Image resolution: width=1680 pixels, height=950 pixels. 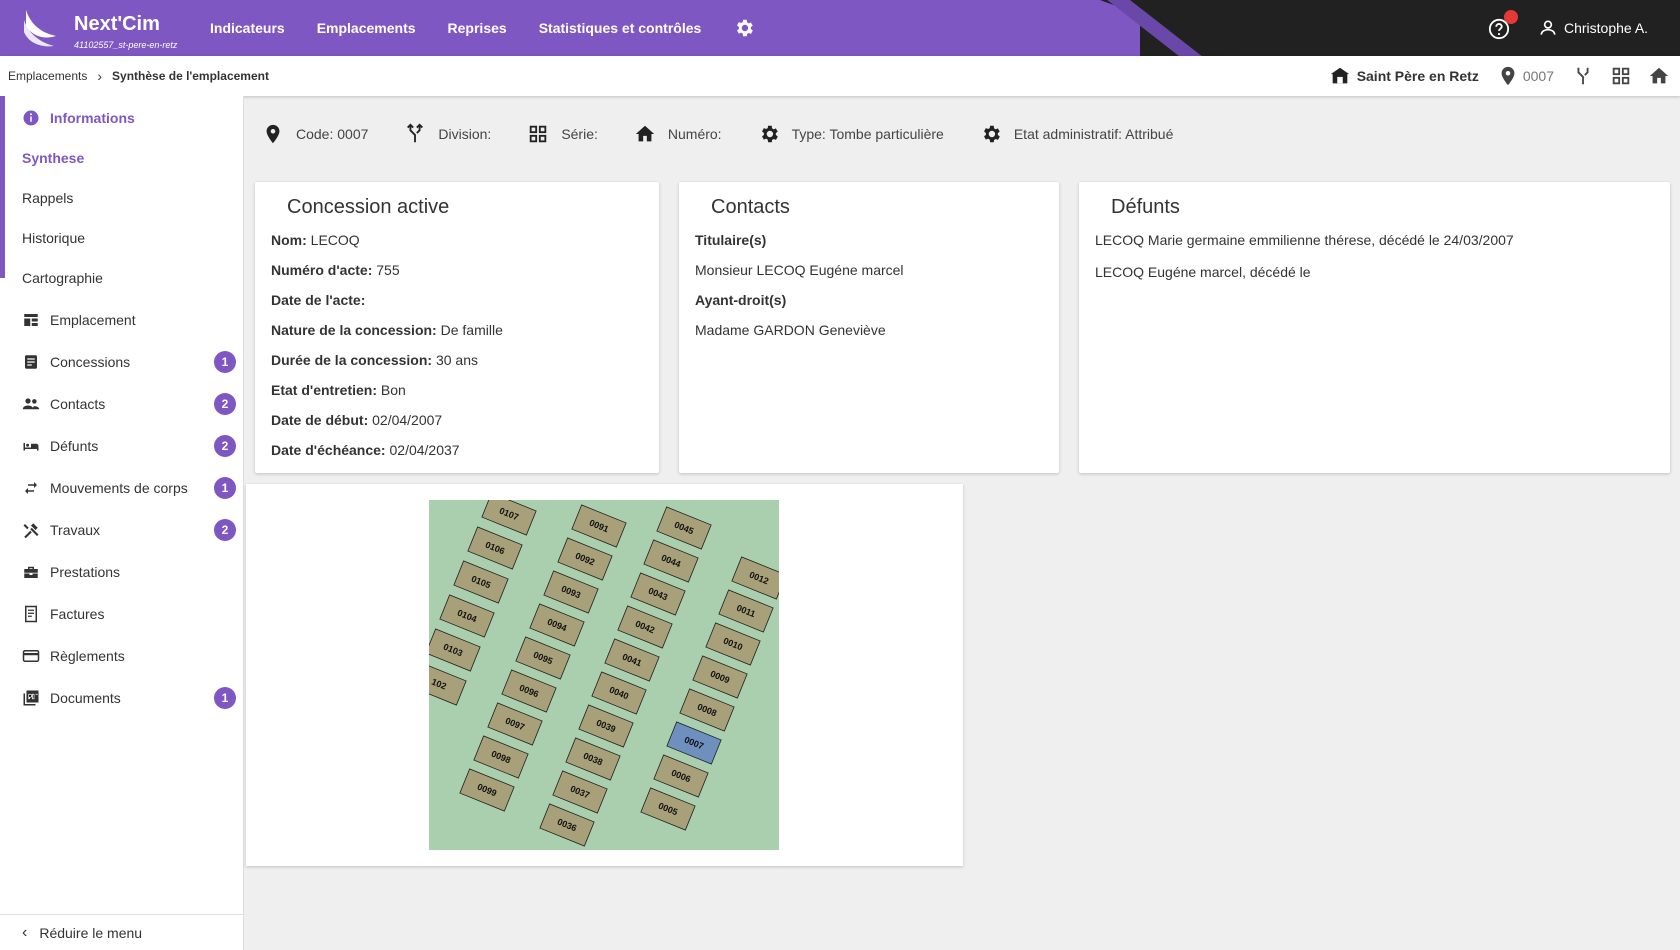 I want to click on info-etat-label: Etat administratif: Attribué, so click(x=1093, y=134).